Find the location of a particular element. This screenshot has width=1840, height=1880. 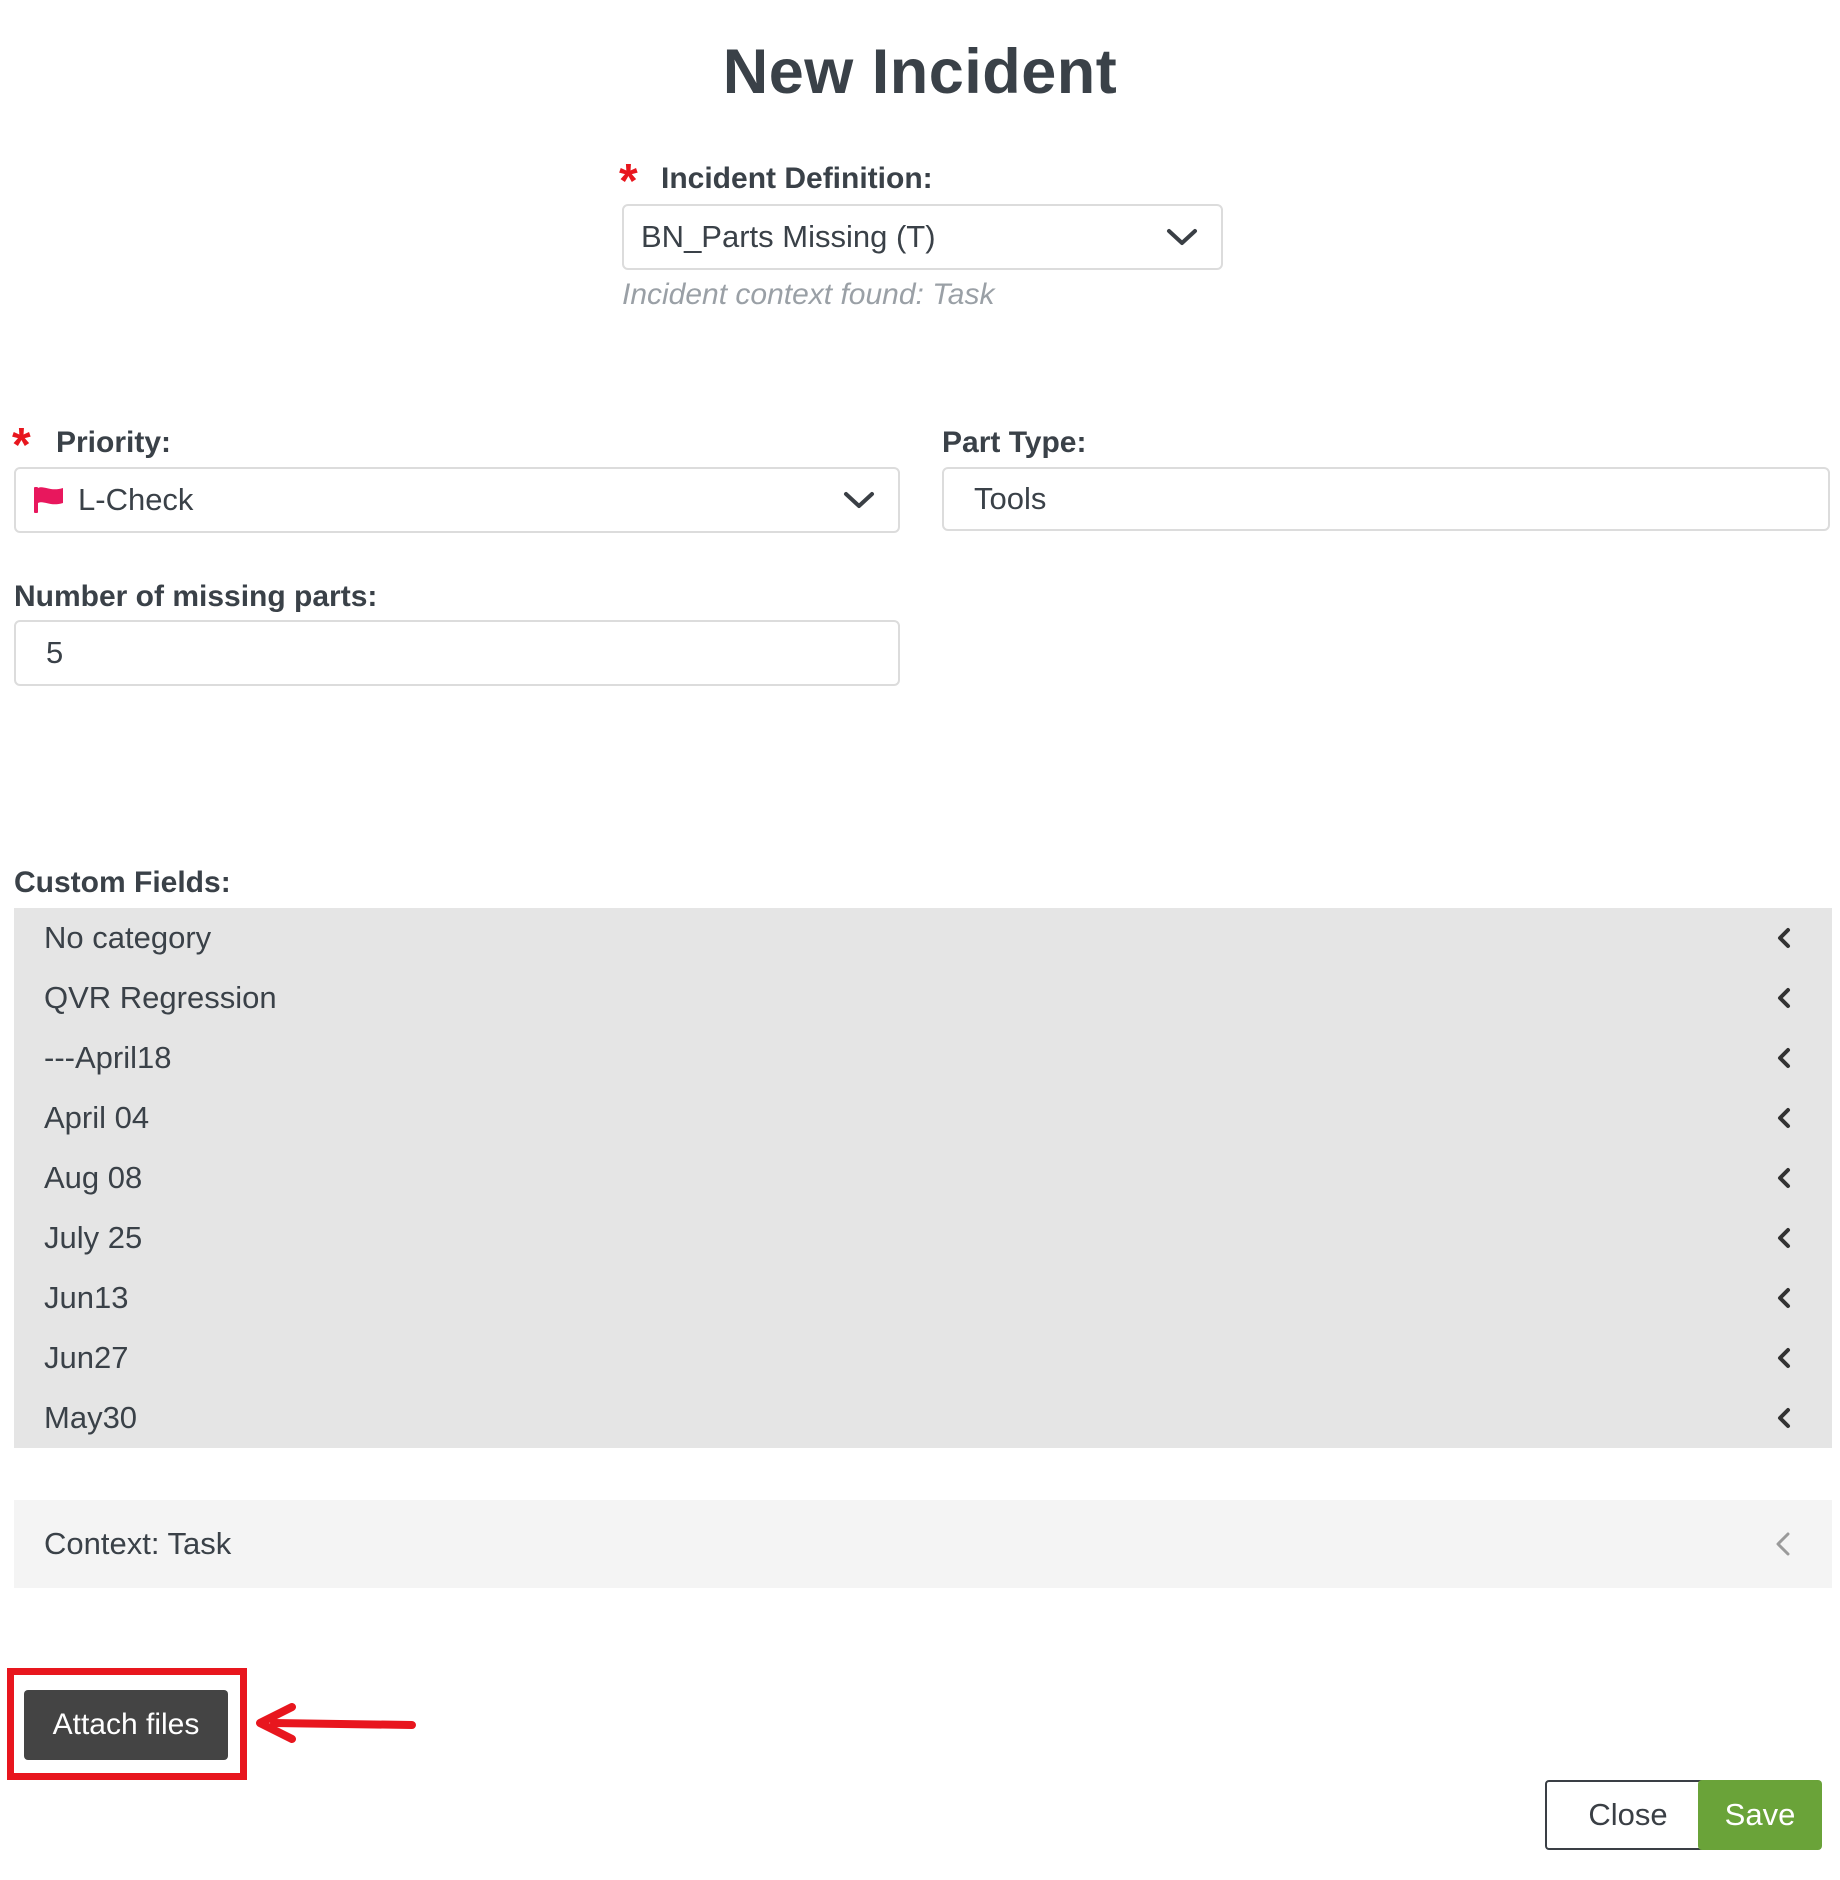

category-row-jun13: Jun13 is located at coordinates (923, 1298).